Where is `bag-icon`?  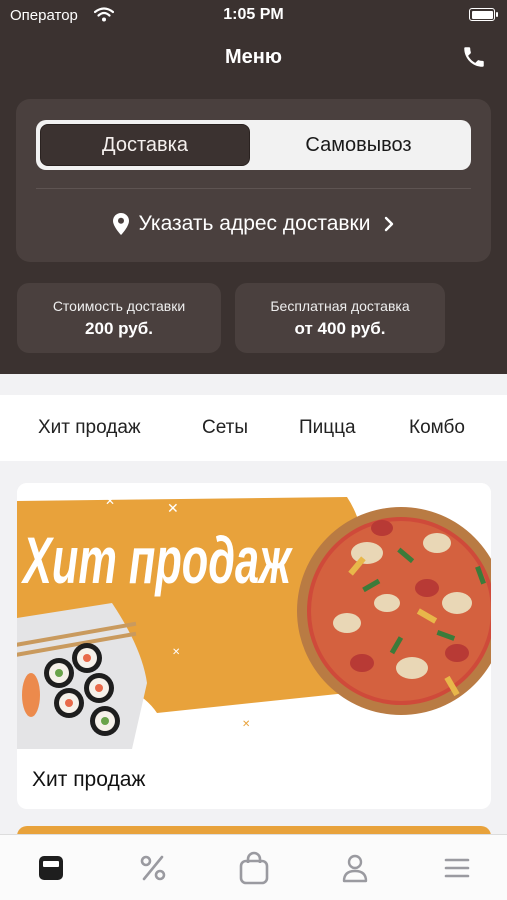 bag-icon is located at coordinates (254, 868).